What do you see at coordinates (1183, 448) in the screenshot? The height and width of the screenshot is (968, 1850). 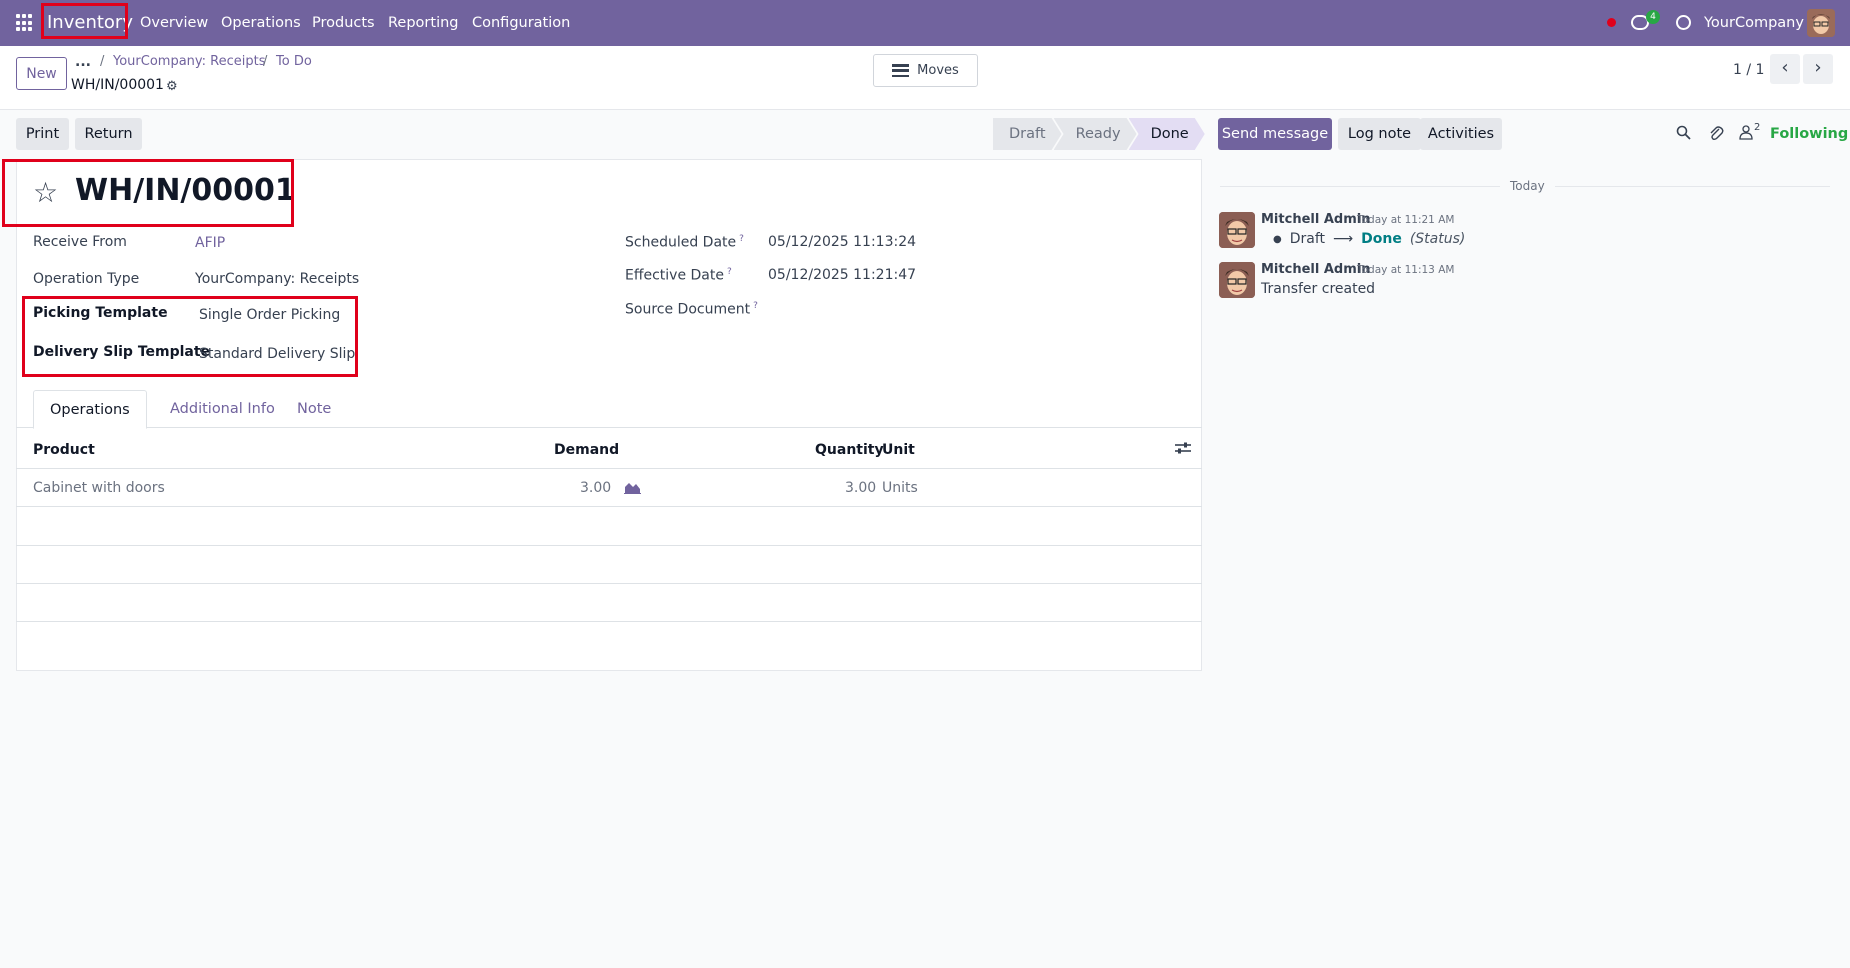 I see `optional-columns-icon` at bounding box center [1183, 448].